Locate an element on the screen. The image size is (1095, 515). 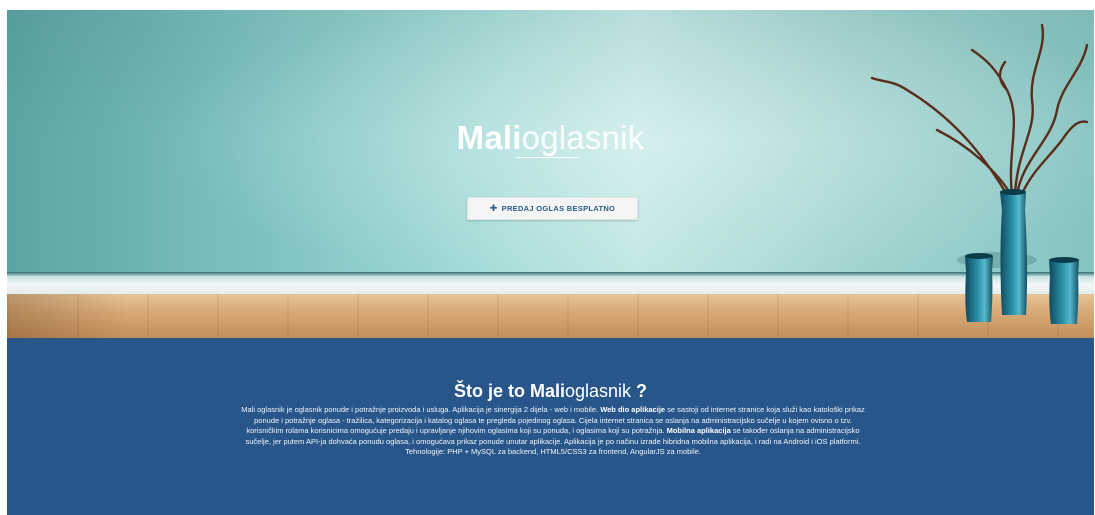
plus-icon: ✚ is located at coordinates (493, 208).